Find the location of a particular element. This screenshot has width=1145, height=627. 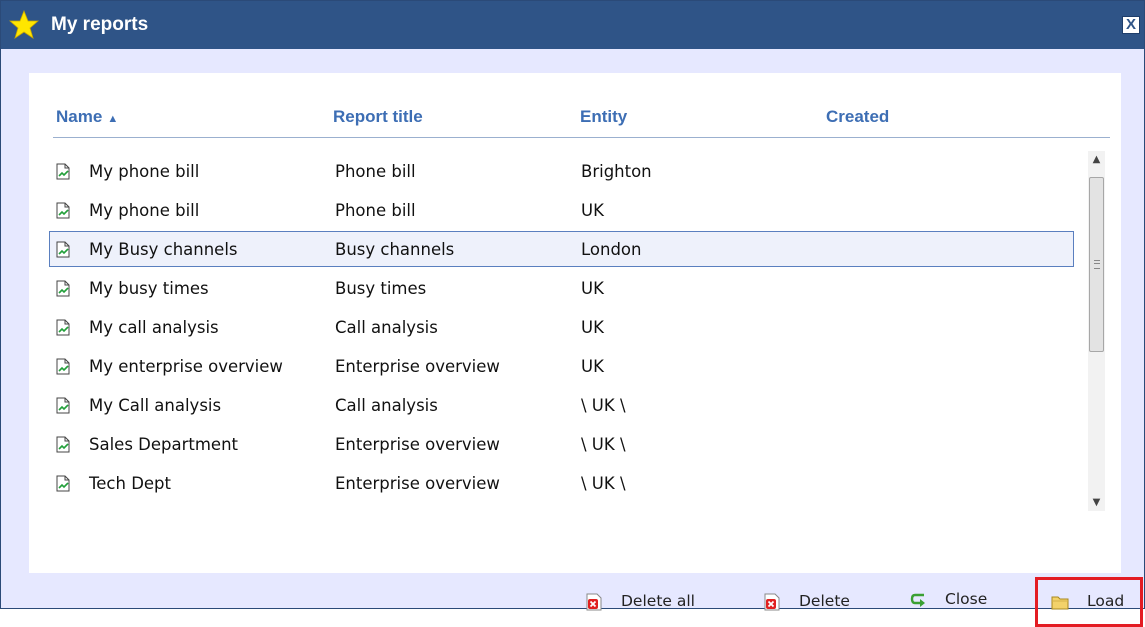

delete-all-label: Delete all is located at coordinates (658, 601).